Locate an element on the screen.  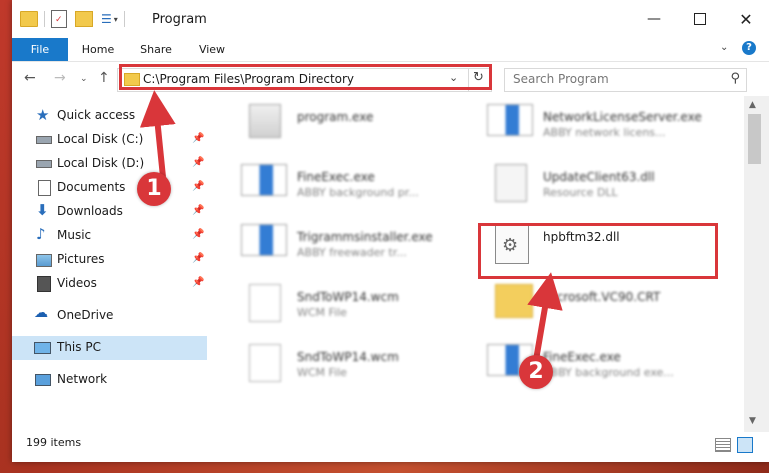
sidebar-item-downloads: ⬇ Downloads 📌 is located at coordinates (109, 212).